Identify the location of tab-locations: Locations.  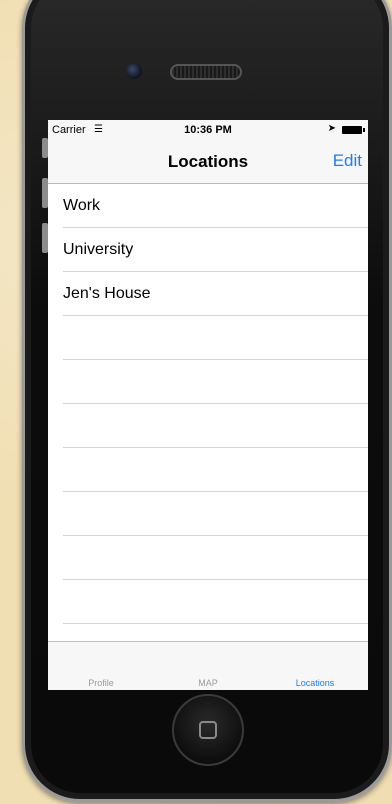
(315, 683).